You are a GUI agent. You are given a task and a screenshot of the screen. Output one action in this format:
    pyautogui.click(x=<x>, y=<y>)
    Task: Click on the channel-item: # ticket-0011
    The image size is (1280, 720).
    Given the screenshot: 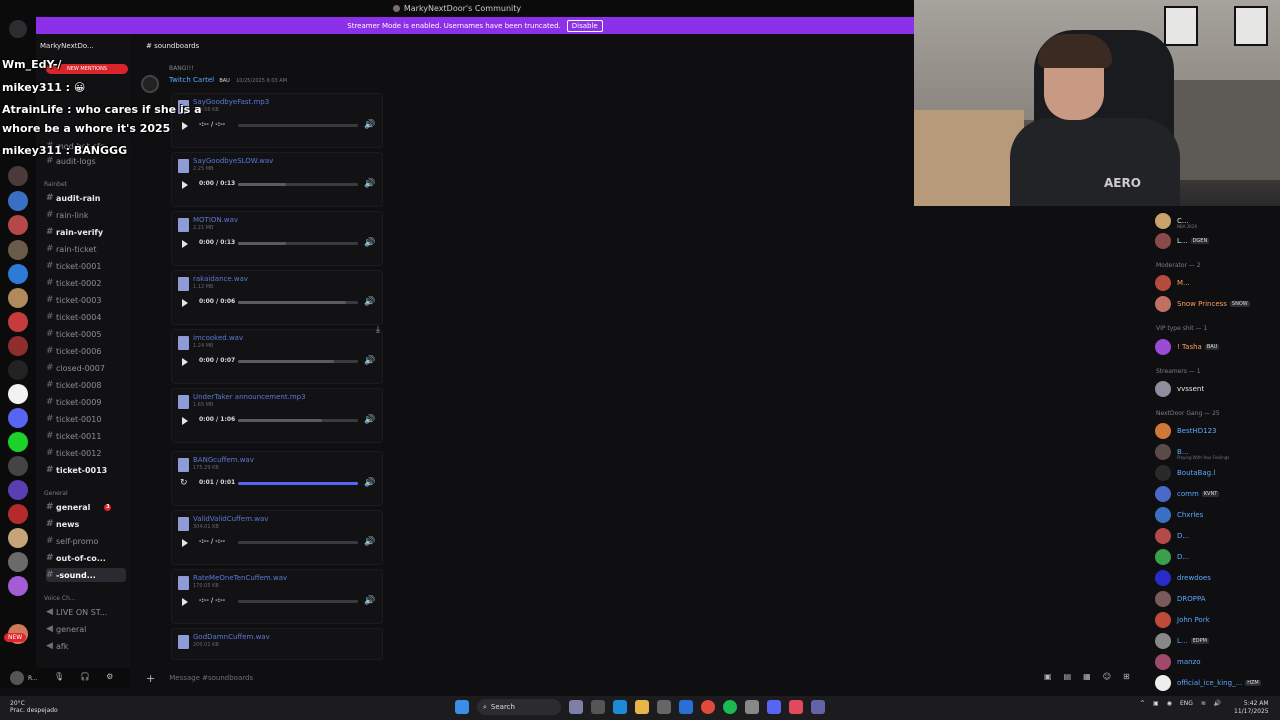 What is the action you would take?
    pyautogui.click(x=73, y=436)
    